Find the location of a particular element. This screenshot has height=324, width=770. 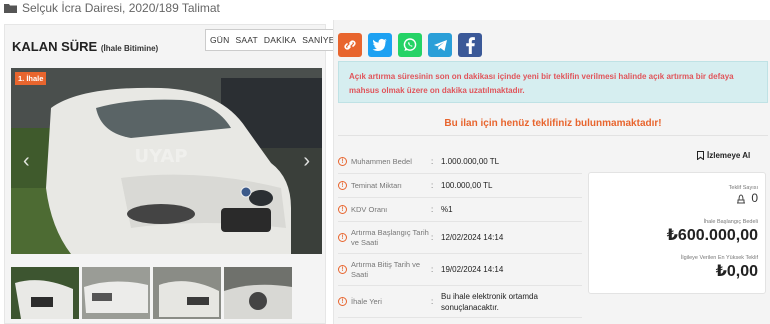

whatsapp-icon is located at coordinates (410, 44).